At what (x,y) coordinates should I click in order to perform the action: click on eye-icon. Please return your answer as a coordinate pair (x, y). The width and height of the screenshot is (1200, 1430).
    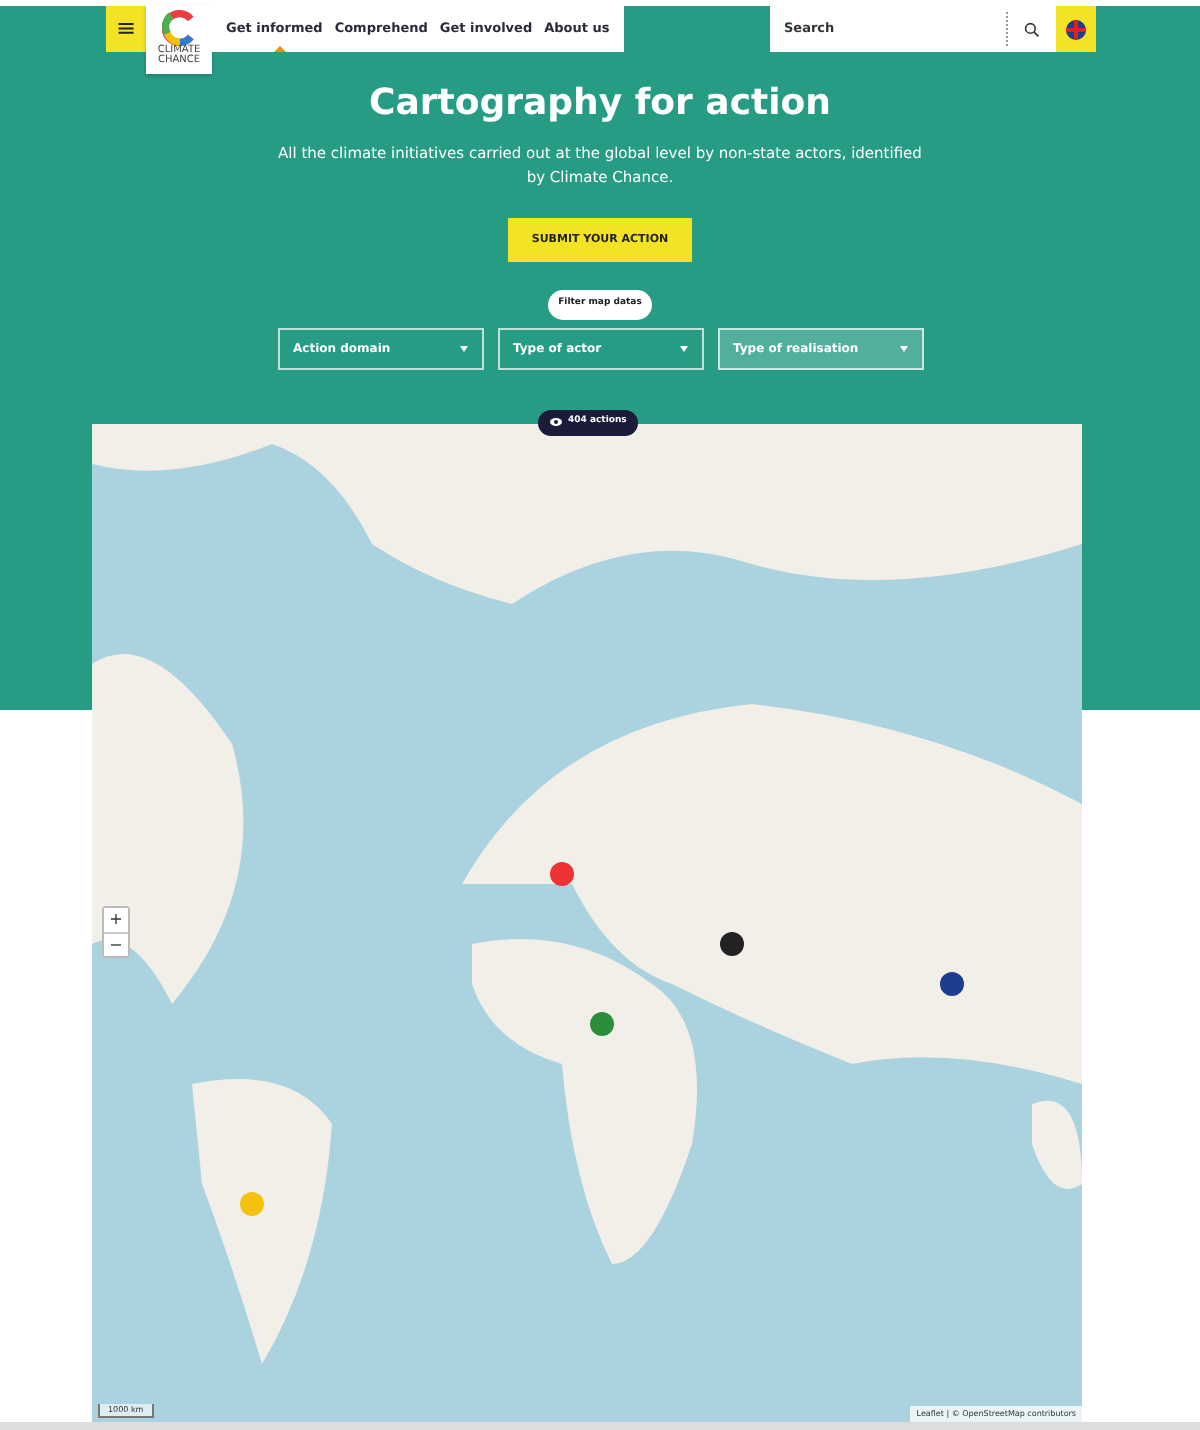
    Looking at the image, I should click on (556, 422).